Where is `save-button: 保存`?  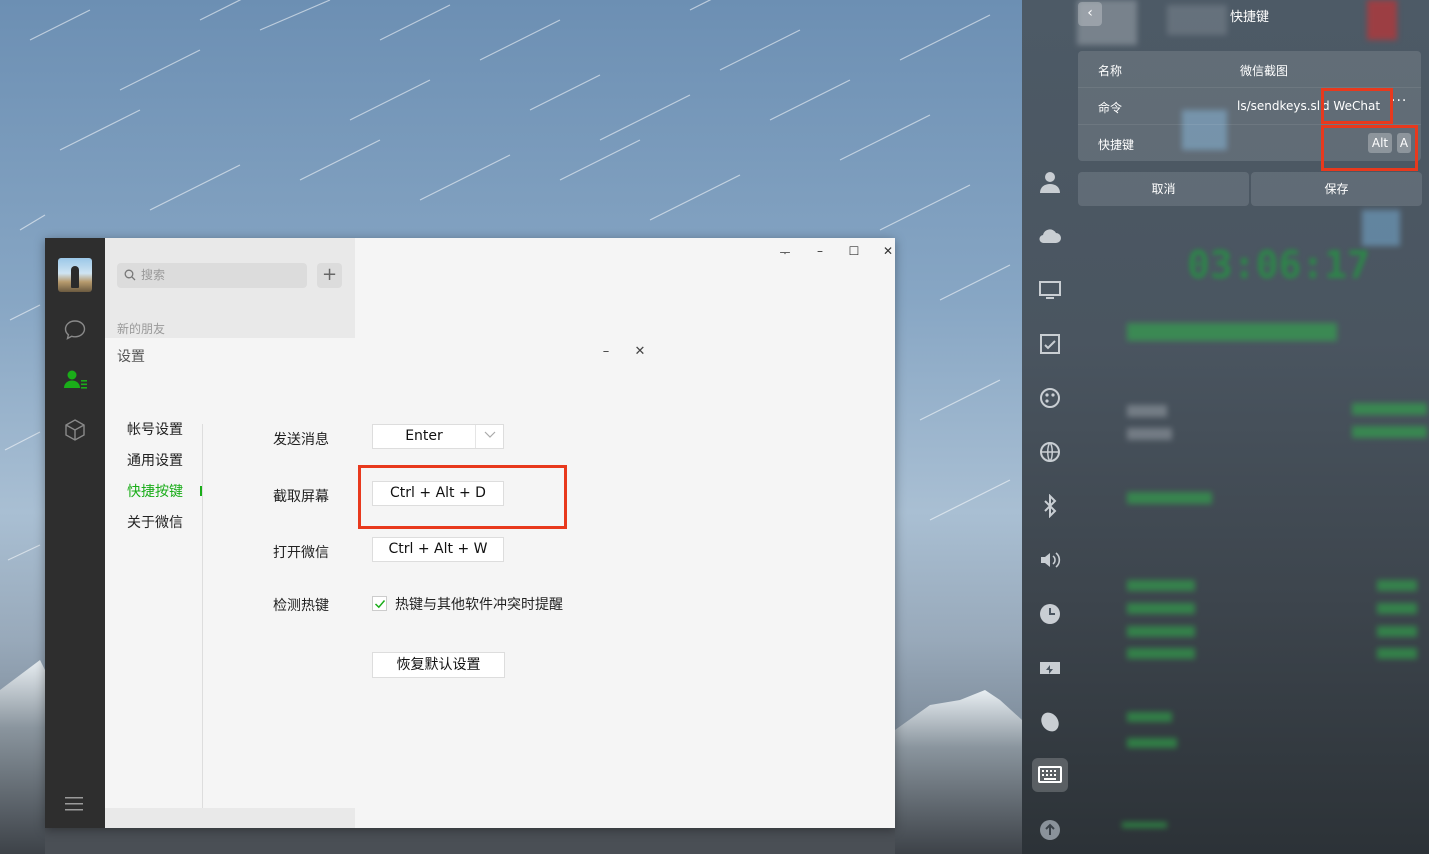 save-button: 保存 is located at coordinates (1336, 189).